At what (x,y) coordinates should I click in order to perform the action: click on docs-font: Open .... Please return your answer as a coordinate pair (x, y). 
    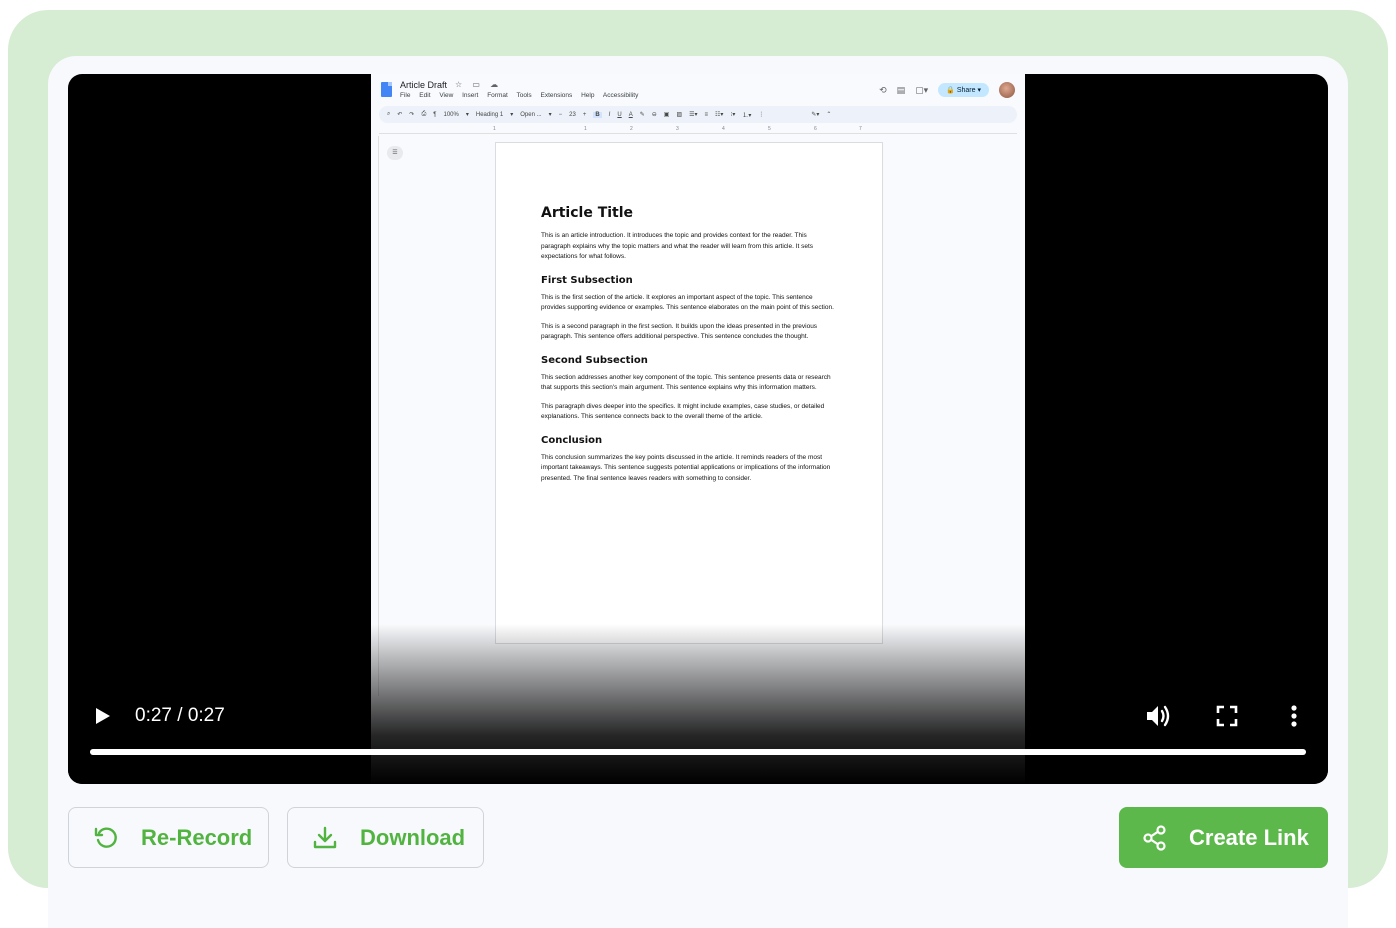
    Looking at the image, I should click on (531, 114).